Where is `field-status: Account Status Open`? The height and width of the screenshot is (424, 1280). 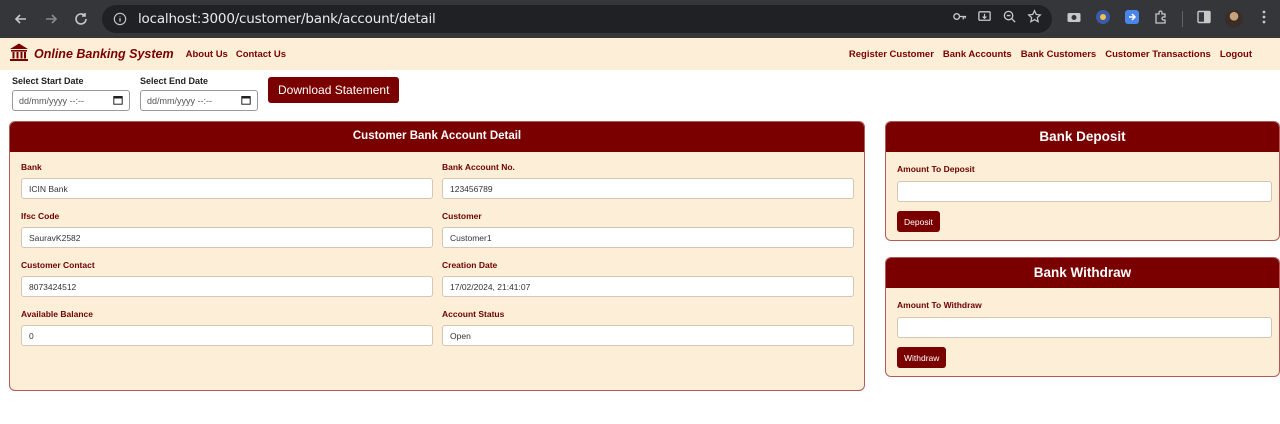 field-status: Account Status Open is located at coordinates (648, 327).